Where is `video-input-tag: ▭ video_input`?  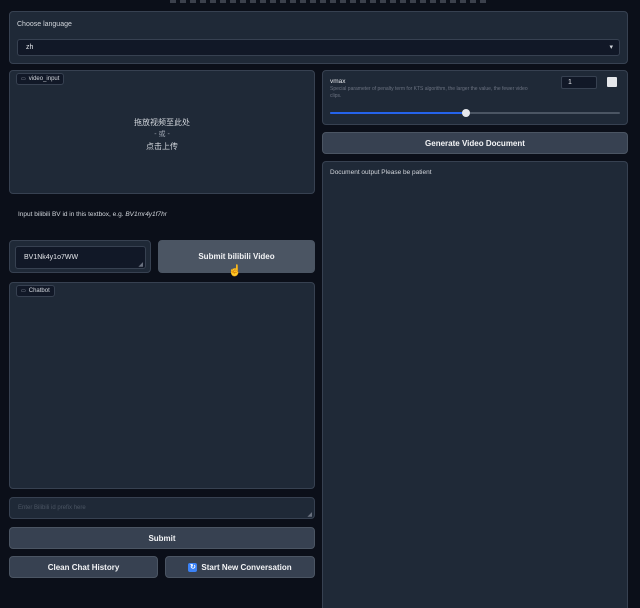 video-input-tag: ▭ video_input is located at coordinates (40, 79).